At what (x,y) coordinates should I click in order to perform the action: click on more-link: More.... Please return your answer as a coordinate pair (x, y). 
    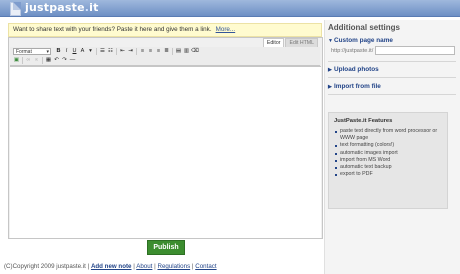
    Looking at the image, I should click on (226, 29).